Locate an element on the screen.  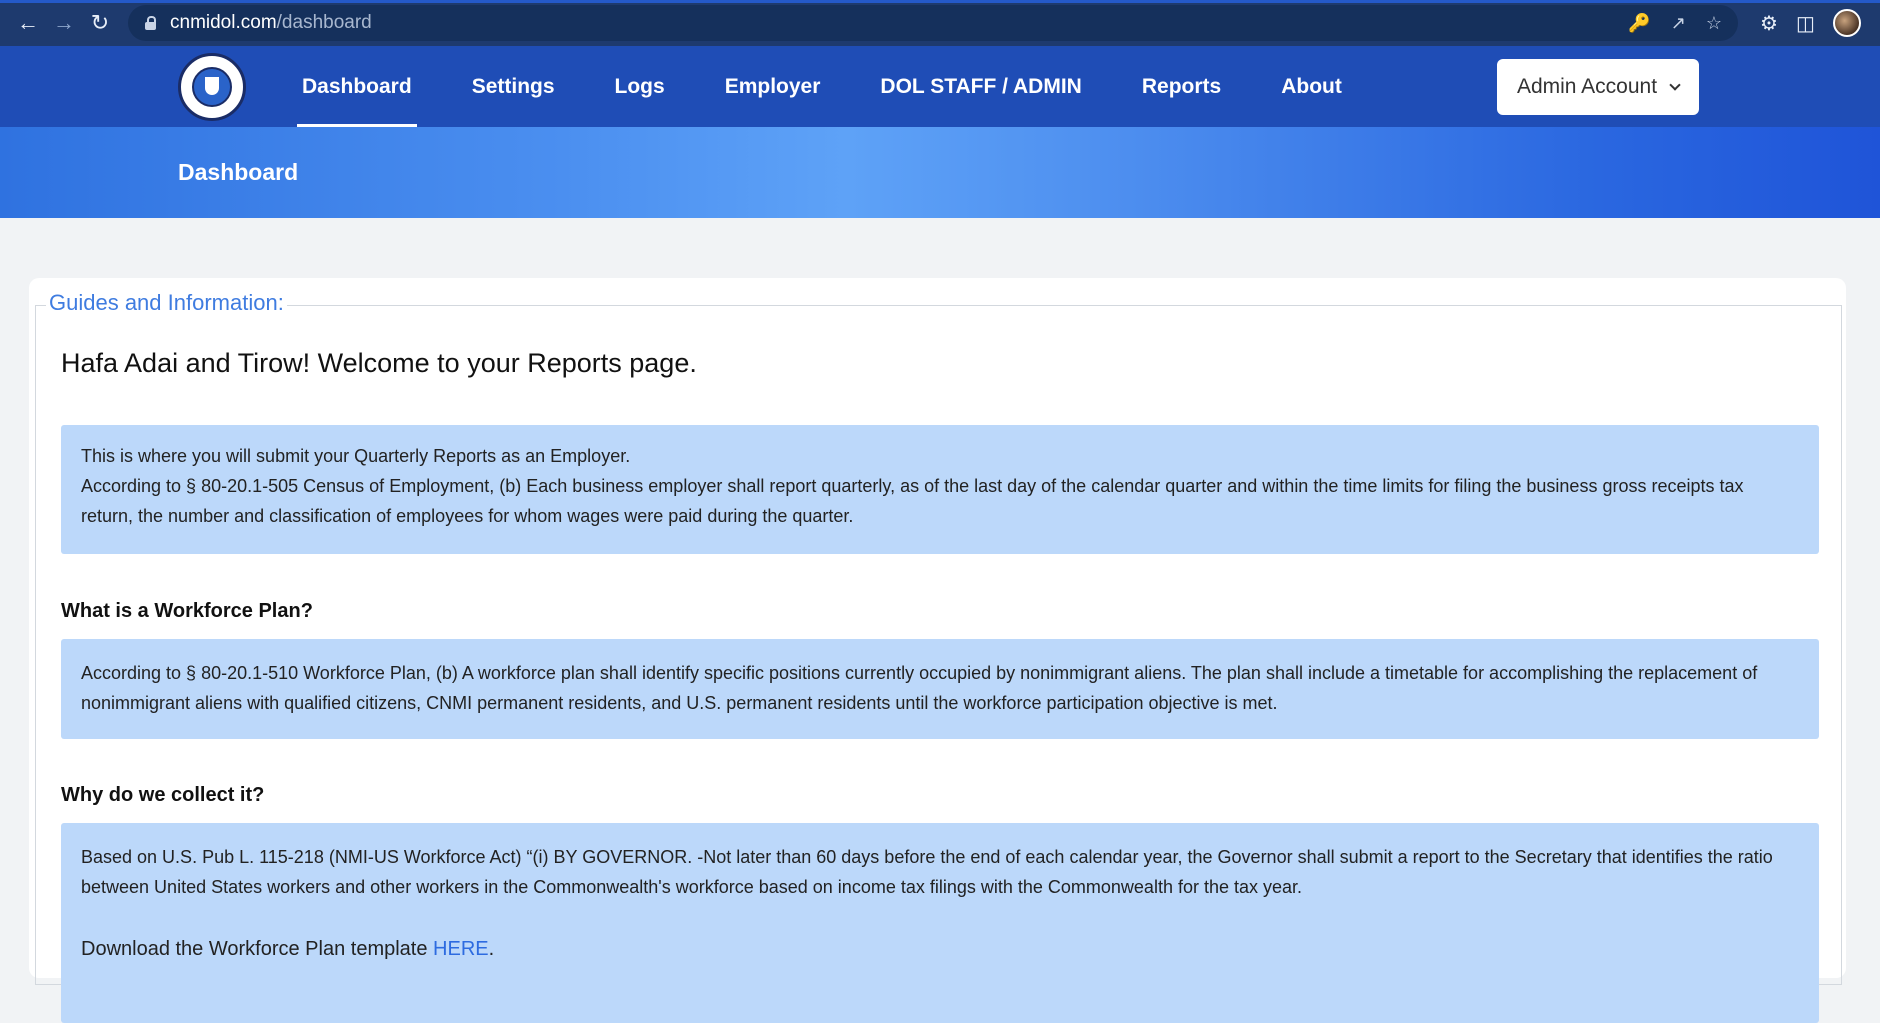
key-icon: 🔑 is located at coordinates (1639, 23).